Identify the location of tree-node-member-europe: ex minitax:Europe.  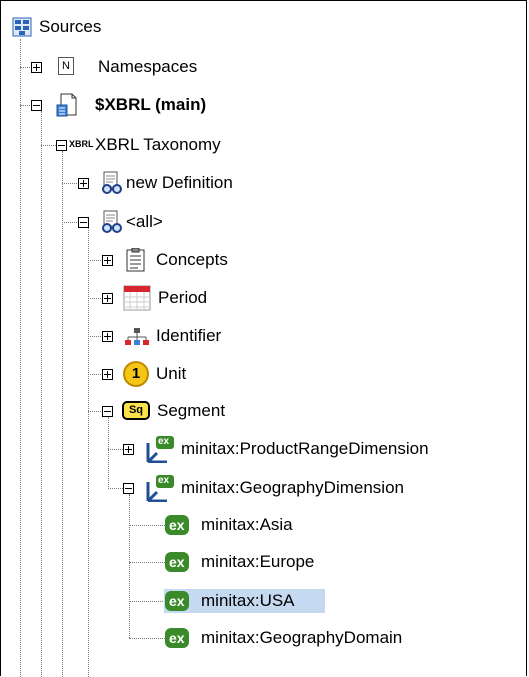
(211, 562).